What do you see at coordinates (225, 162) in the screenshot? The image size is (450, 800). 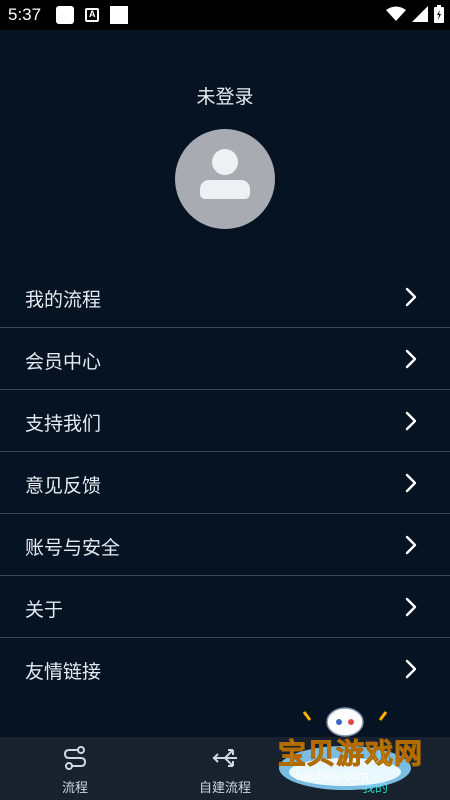 I see `avatar-head` at bounding box center [225, 162].